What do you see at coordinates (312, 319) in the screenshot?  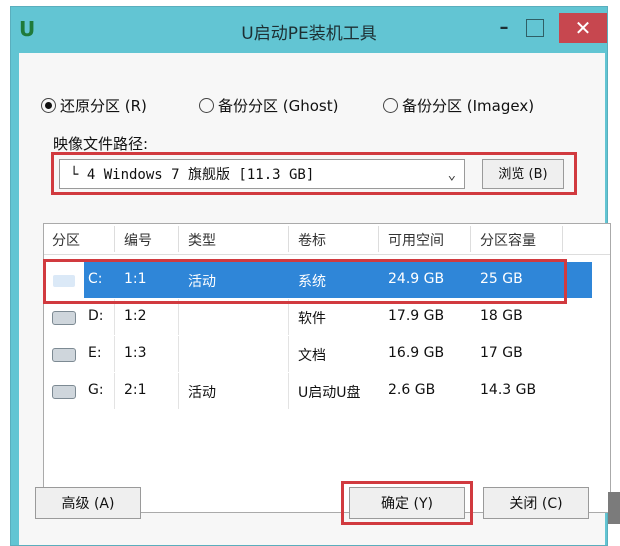 I see `cell-volume-label: 软件` at bounding box center [312, 319].